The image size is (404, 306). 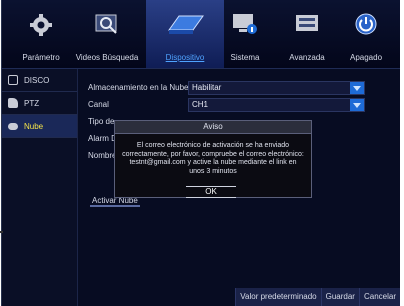 I want to click on sidebar-item-nube: Nube, so click(x=39, y=126).